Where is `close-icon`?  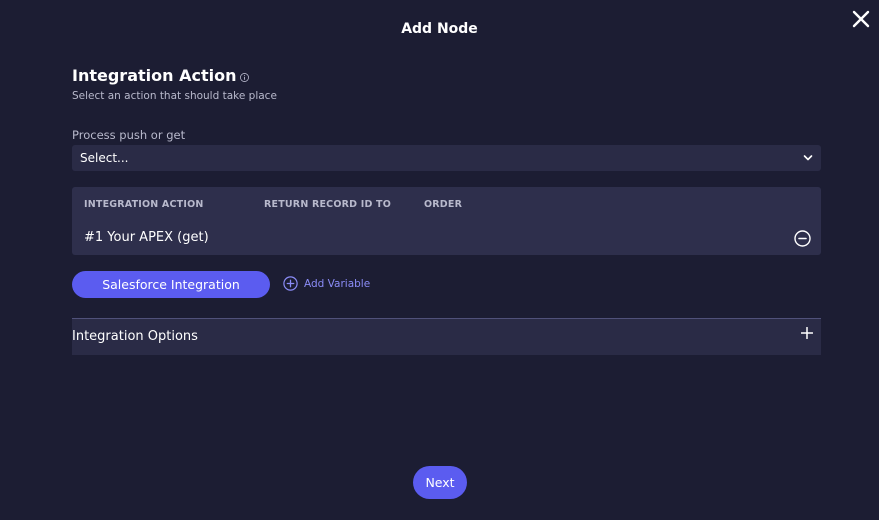 close-icon is located at coordinates (861, 19).